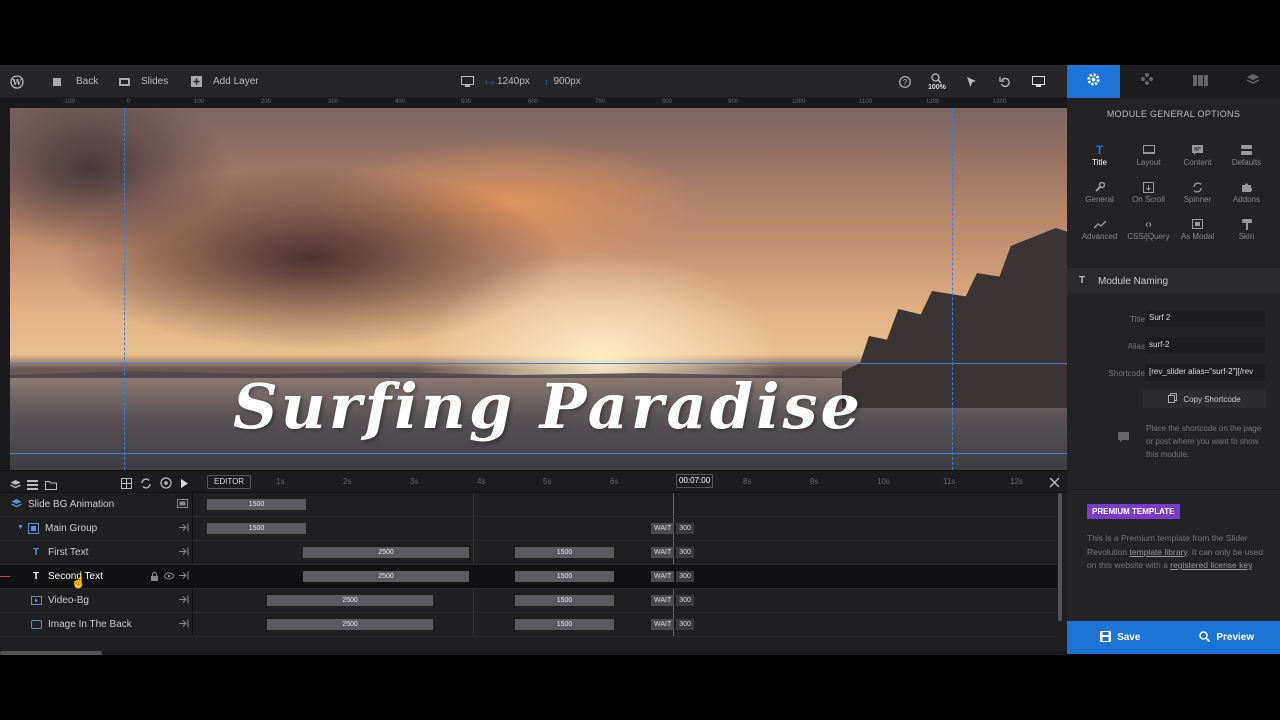  I want to click on template-library-link: template library, so click(1158, 552).